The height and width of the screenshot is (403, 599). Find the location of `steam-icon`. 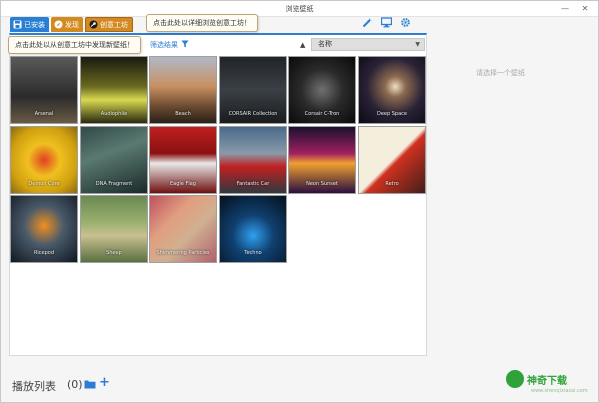

steam-icon is located at coordinates (93, 24).